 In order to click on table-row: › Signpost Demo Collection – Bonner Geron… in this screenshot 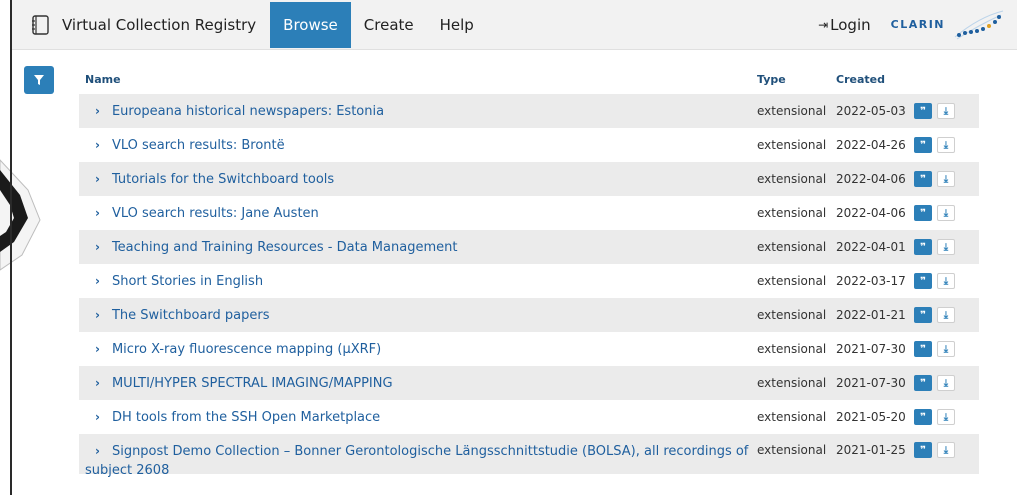, I will do `click(529, 456)`.